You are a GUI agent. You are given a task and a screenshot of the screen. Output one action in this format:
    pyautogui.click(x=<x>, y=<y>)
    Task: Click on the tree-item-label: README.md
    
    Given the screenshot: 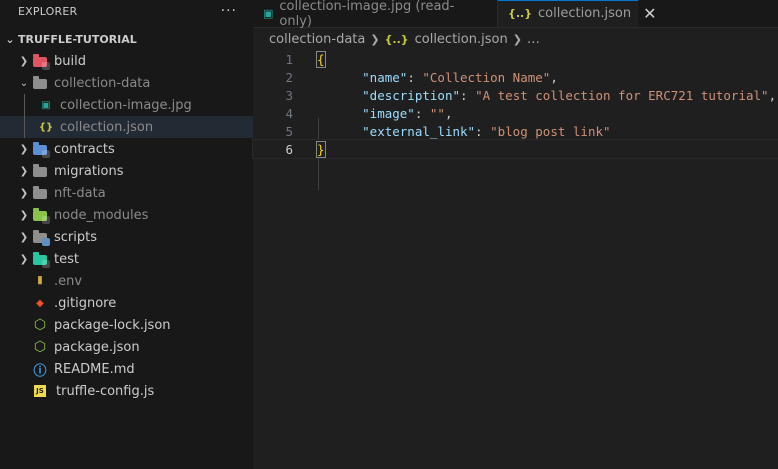 What is the action you would take?
    pyautogui.click(x=94, y=369)
    